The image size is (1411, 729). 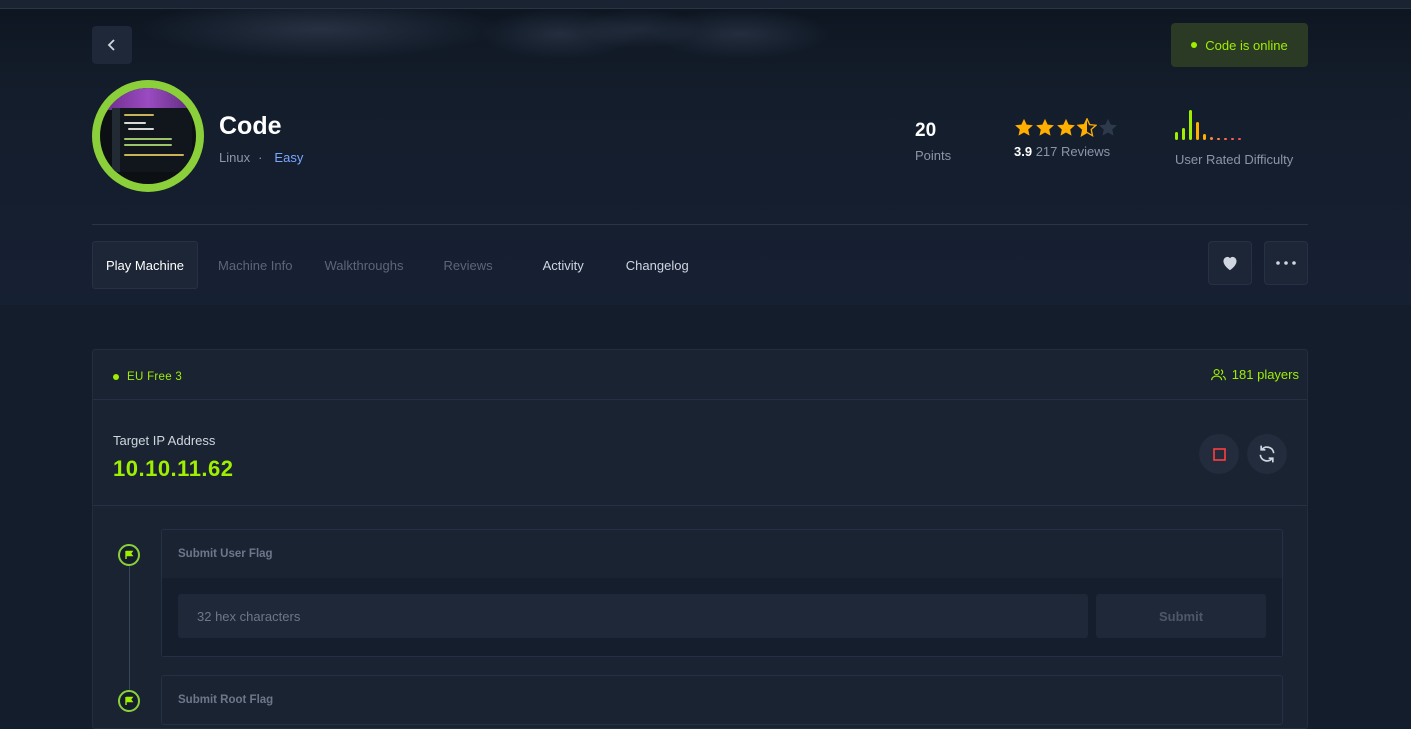 I want to click on points-label: Points, so click(x=933, y=155).